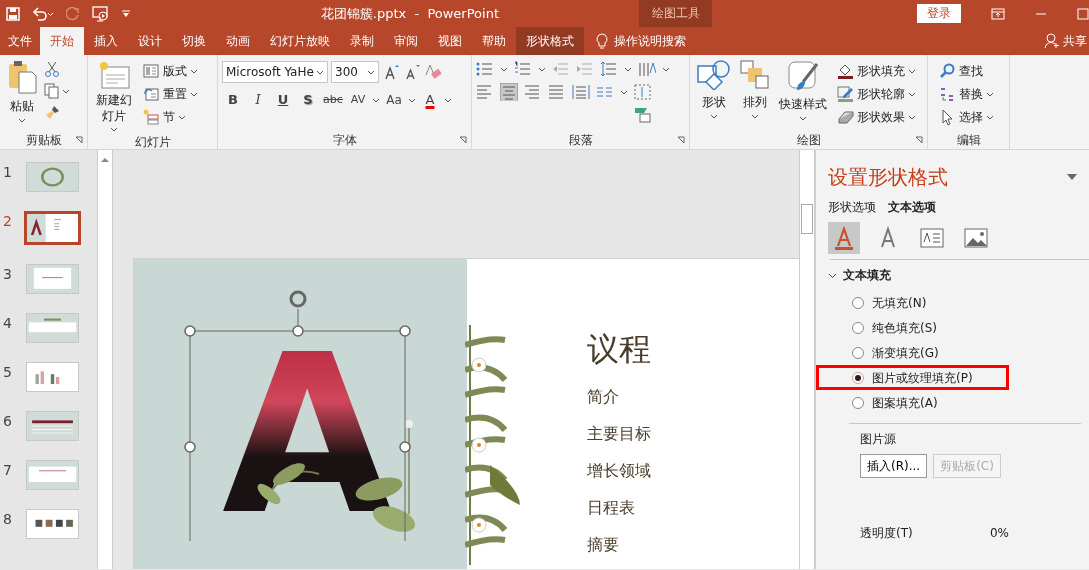 Image resolution: width=1089 pixels, height=570 pixels. What do you see at coordinates (557, 92) in the screenshot?
I see `justify-icon` at bounding box center [557, 92].